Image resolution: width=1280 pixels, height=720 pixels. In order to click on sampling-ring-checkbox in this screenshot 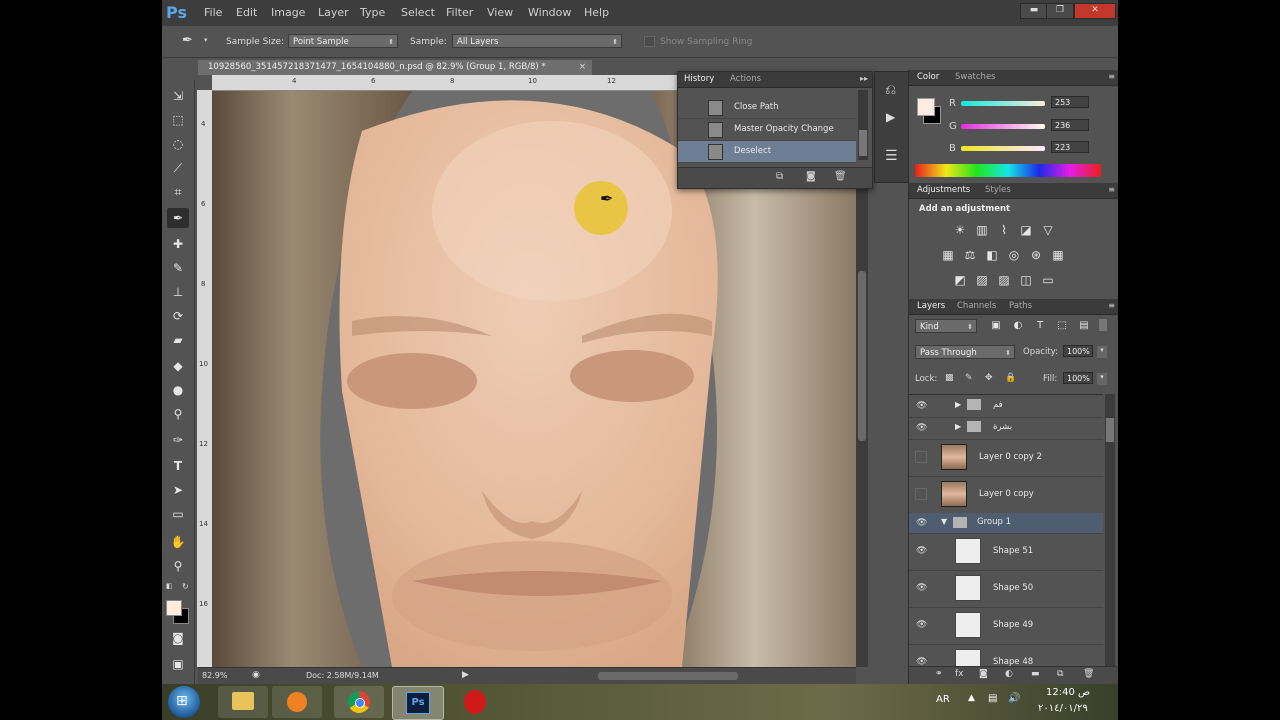, I will do `click(649, 41)`.